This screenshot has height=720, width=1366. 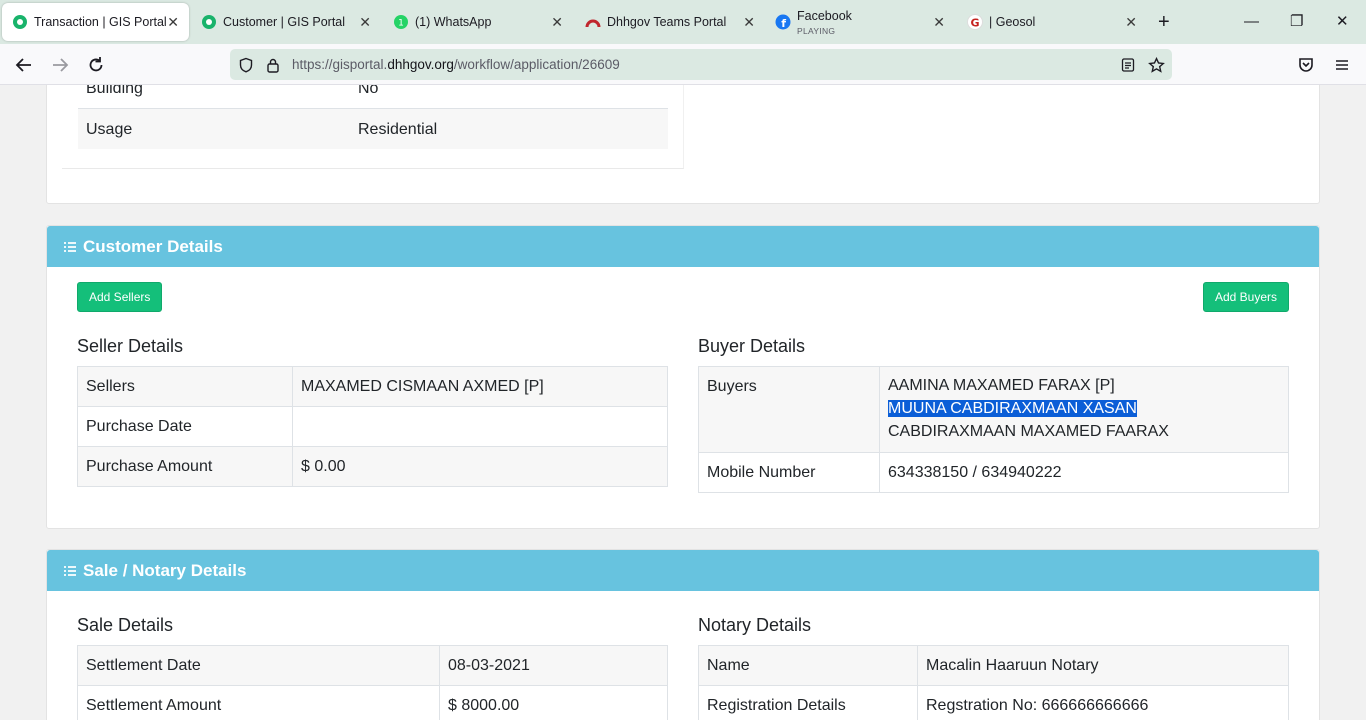 I want to click on minimize-icon: —, so click(x=1251, y=22).